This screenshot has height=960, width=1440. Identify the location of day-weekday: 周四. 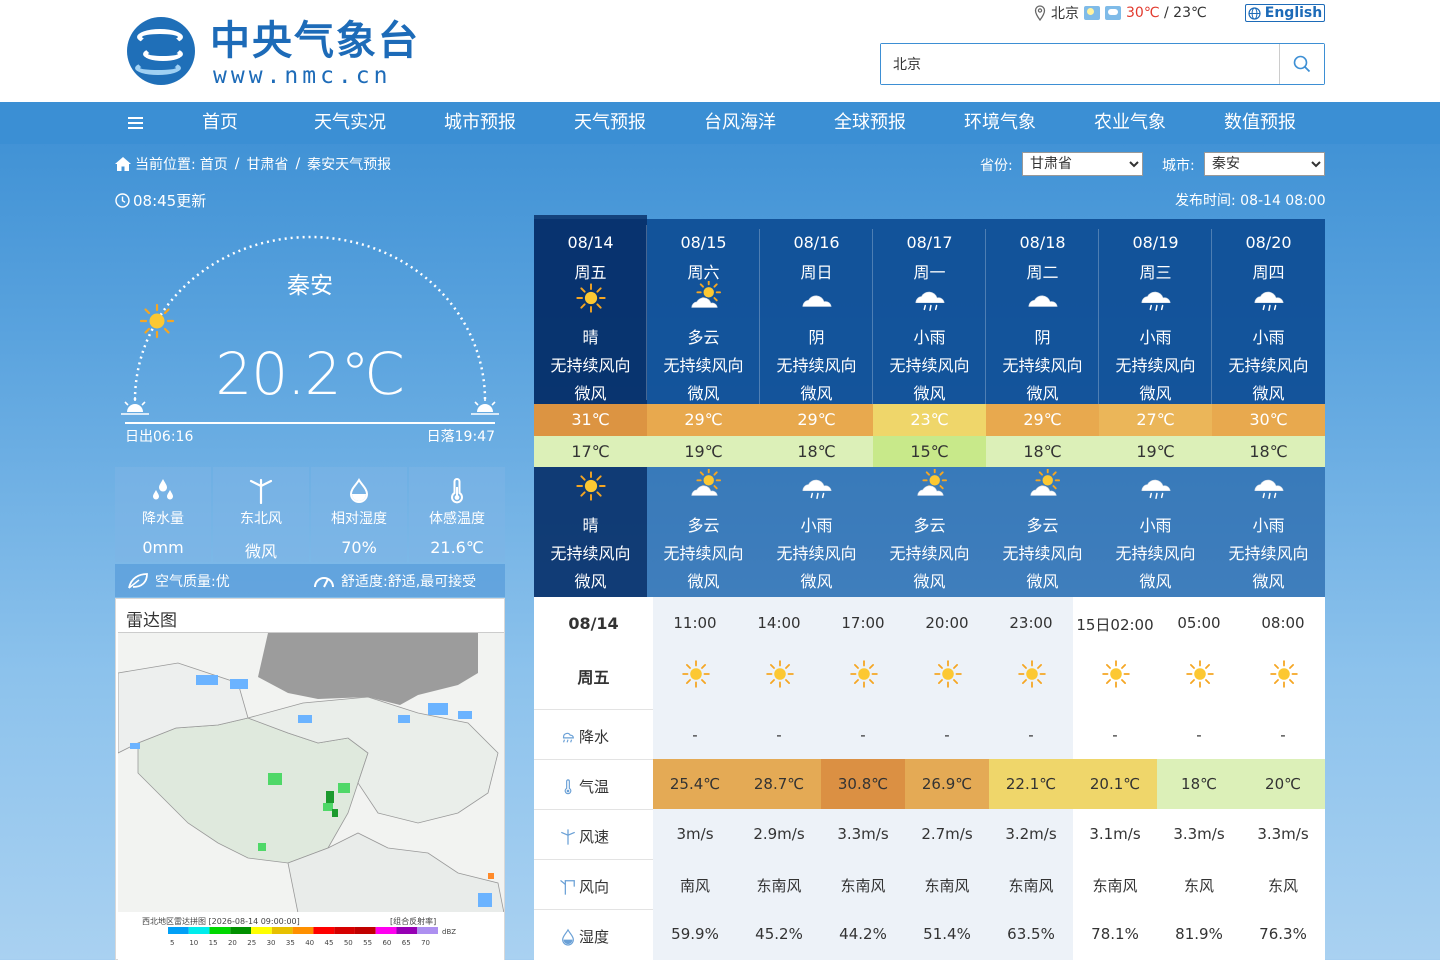
(1268, 272).